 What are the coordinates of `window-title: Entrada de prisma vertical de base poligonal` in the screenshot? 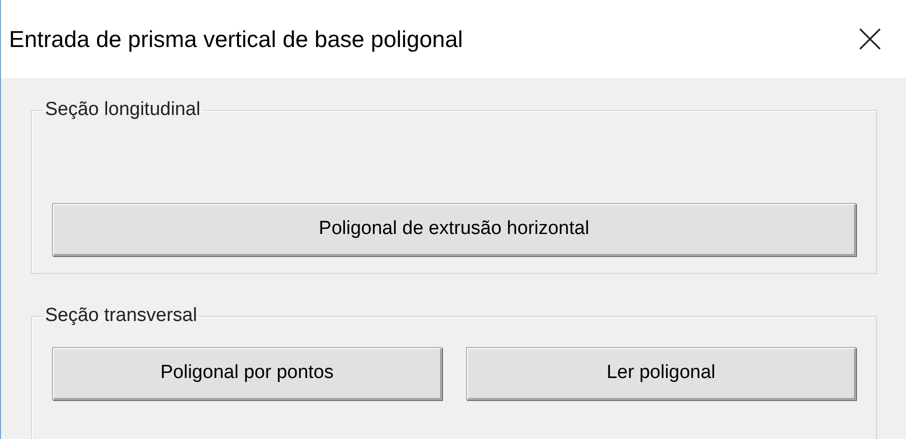 It's located at (236, 39).